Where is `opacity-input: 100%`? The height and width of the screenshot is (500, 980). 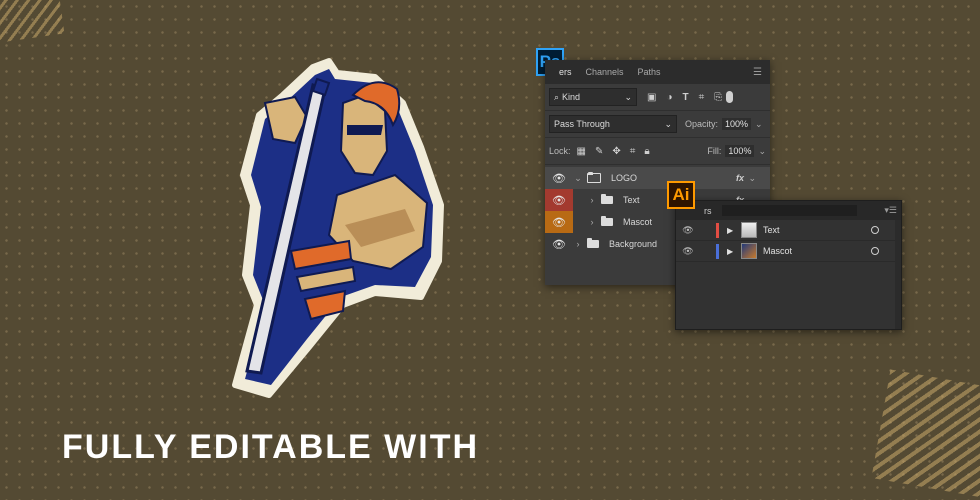
opacity-input: 100% is located at coordinates (737, 124).